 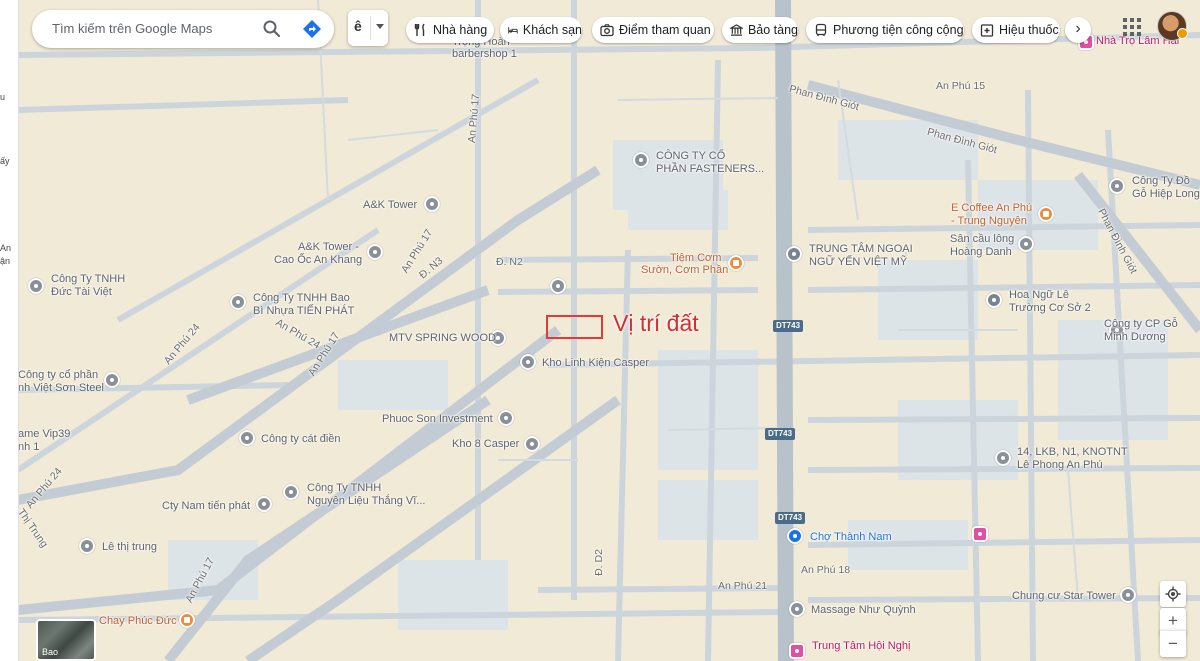 I want to click on place-label: Công Ty TNHH Bao, so click(x=301, y=298).